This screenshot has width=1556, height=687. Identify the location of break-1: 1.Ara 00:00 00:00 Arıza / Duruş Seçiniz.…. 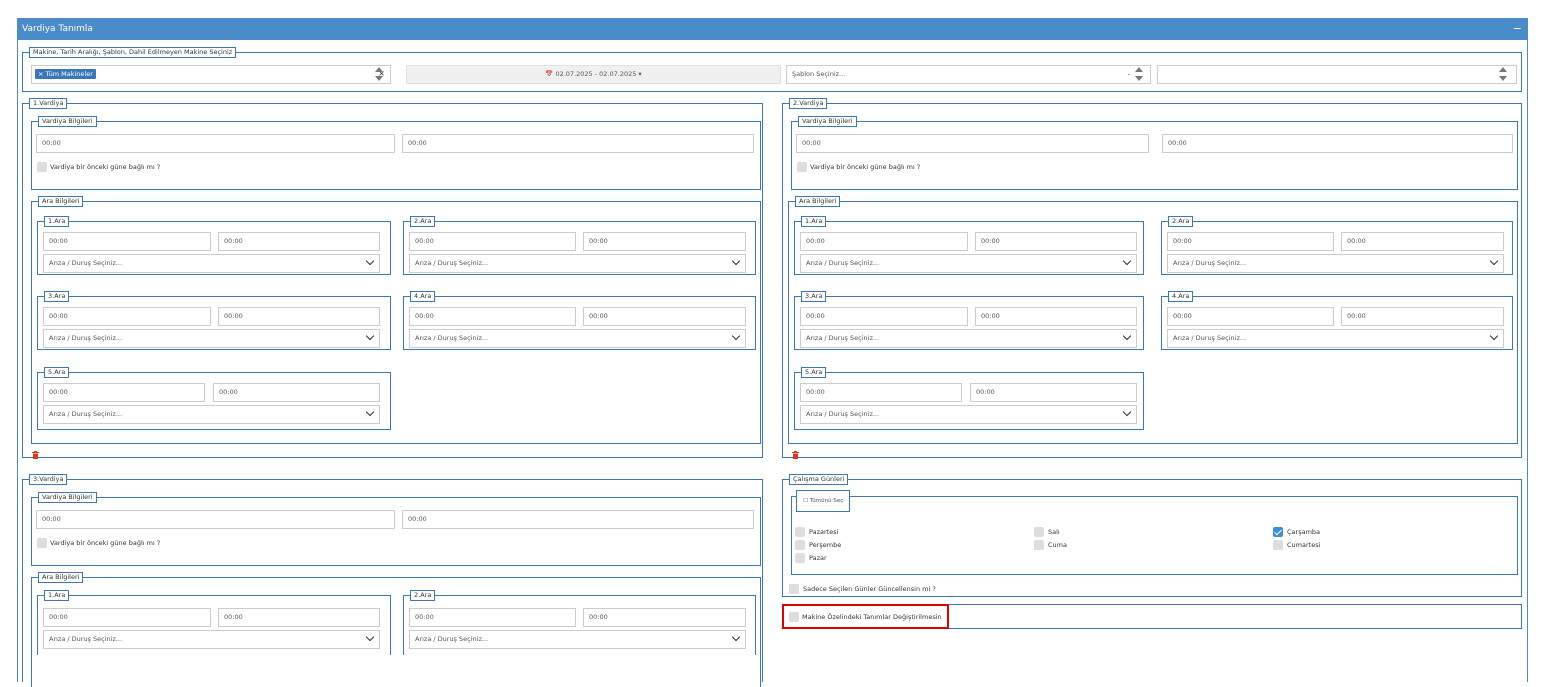
(214, 245).